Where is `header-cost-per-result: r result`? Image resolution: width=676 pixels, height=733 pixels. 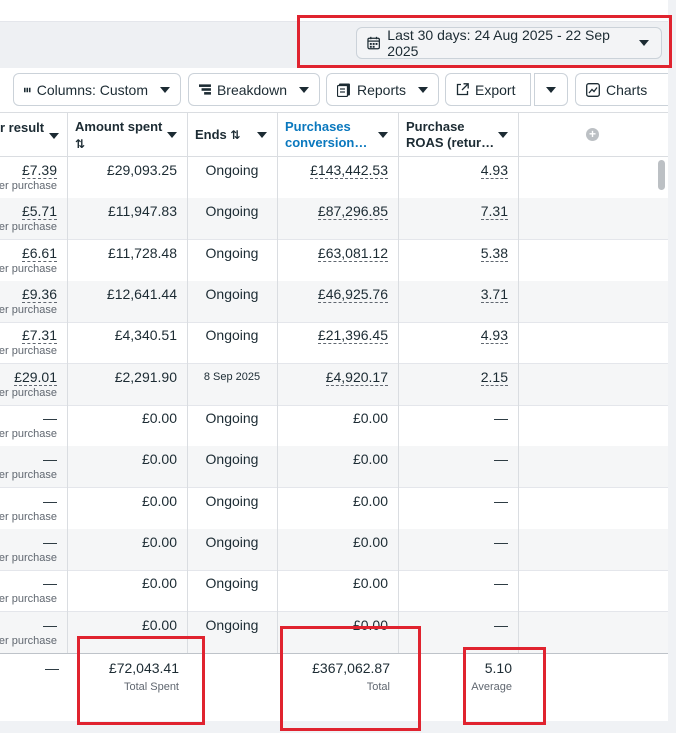 header-cost-per-result: r result is located at coordinates (33, 135).